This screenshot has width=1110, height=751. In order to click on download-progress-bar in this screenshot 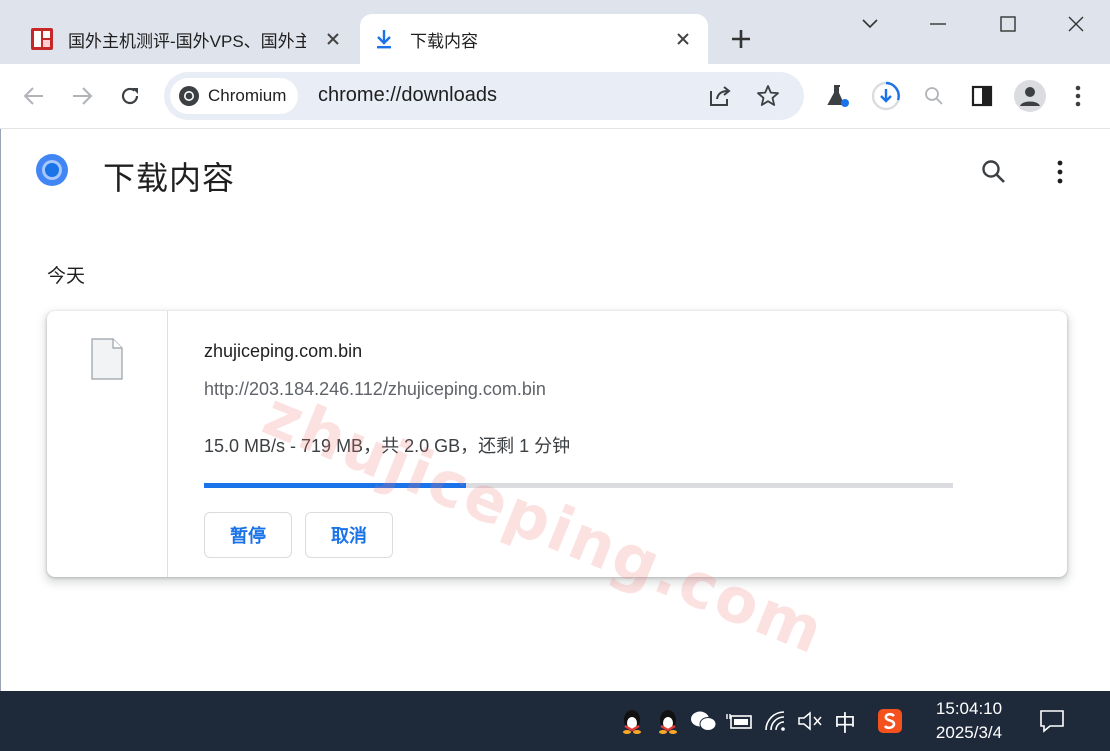, I will do `click(578, 485)`.